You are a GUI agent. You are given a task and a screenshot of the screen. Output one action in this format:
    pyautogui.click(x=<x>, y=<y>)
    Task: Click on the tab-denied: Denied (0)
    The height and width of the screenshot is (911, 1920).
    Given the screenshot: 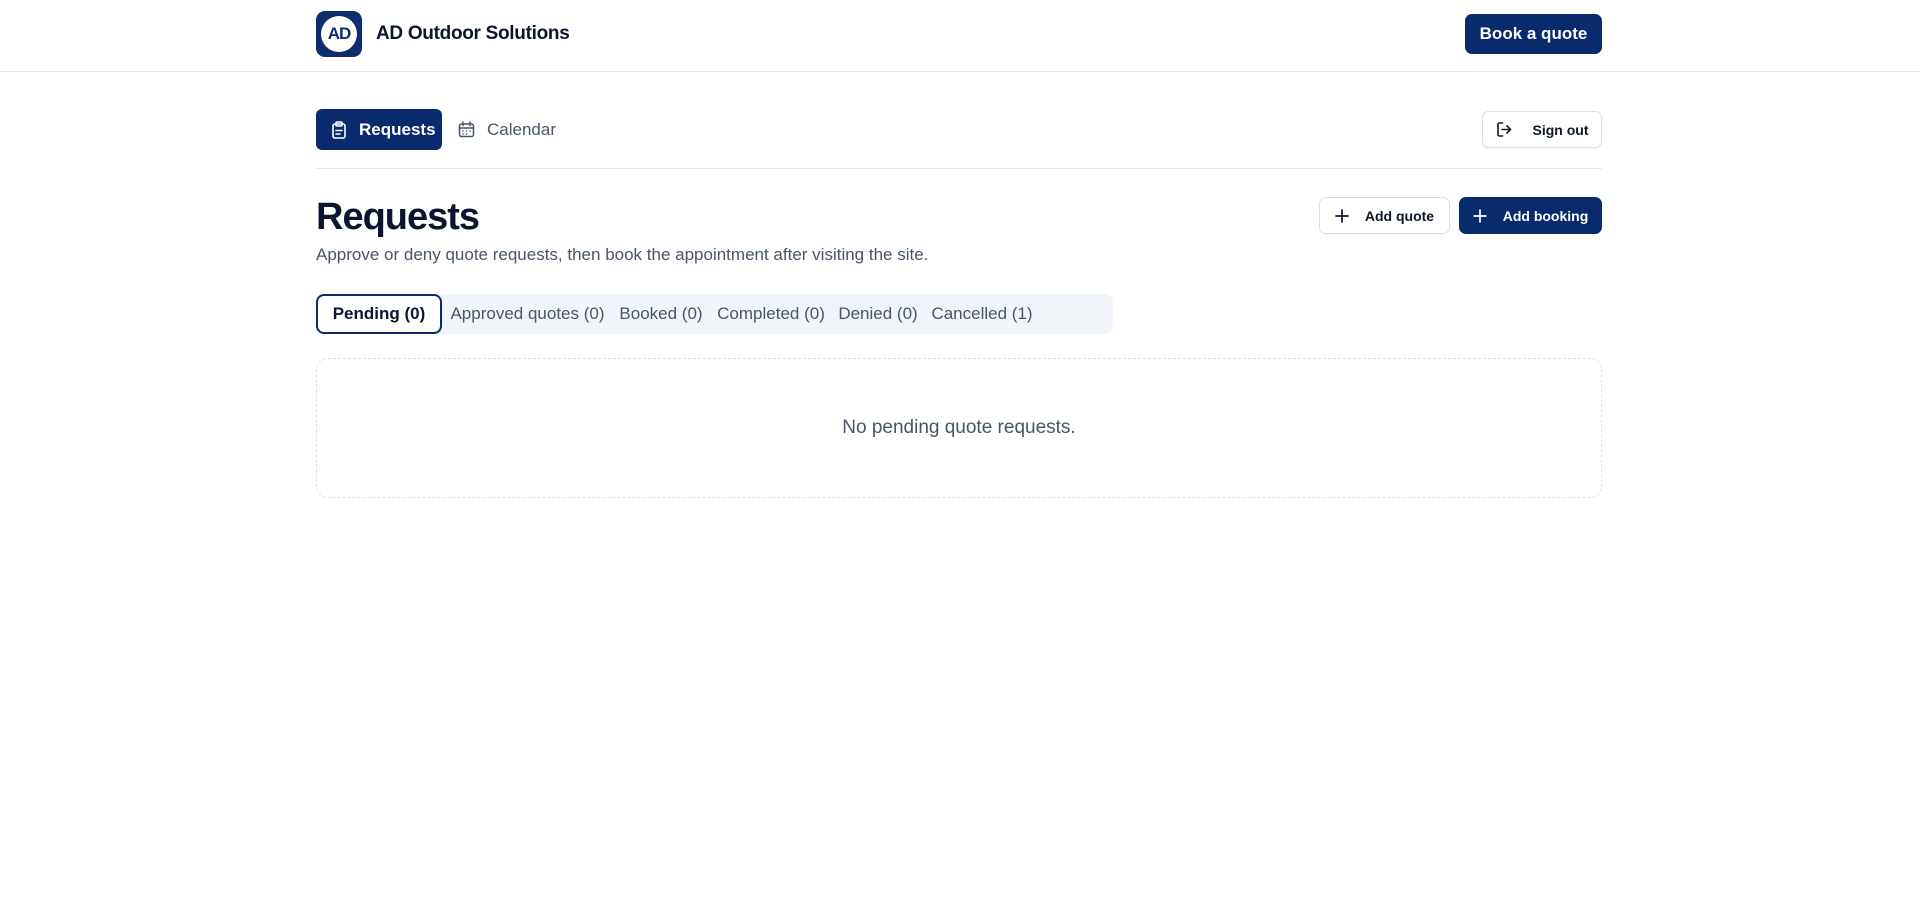 What is the action you would take?
    pyautogui.click(x=878, y=314)
    